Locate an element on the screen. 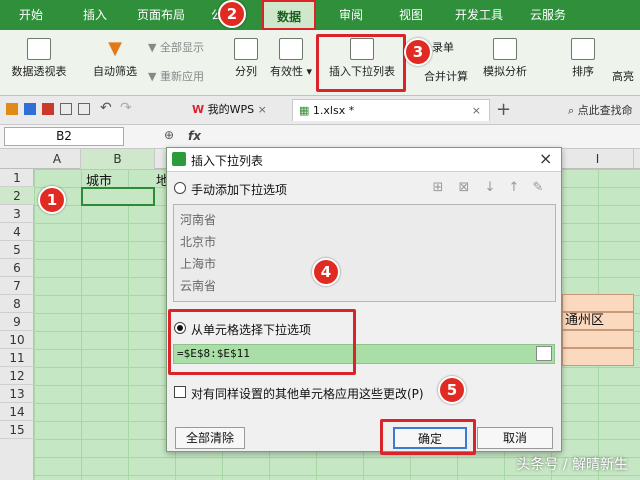 The image size is (640, 480). new-tab-icon: + is located at coordinates (503, 109).